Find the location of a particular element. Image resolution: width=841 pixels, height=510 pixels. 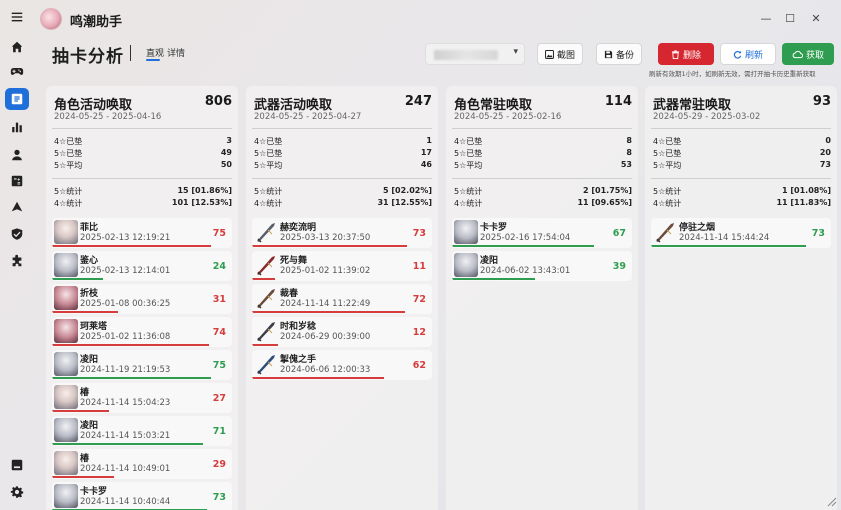

stat-row: 4☆已垫 0 is located at coordinates (742, 142).